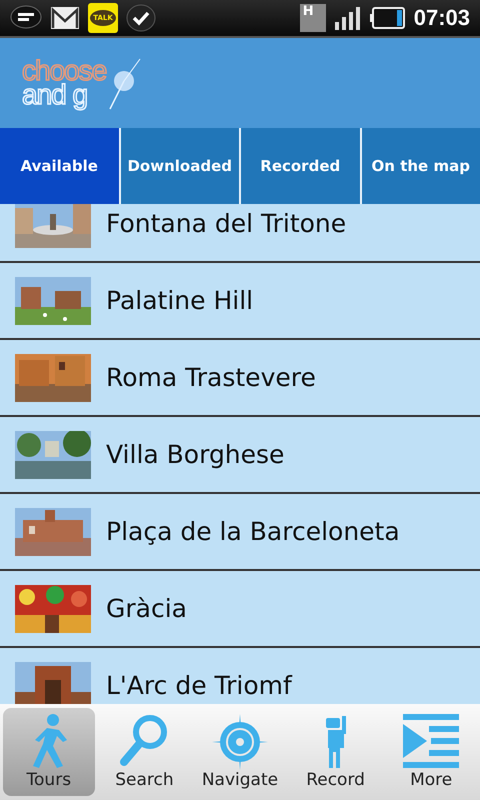  What do you see at coordinates (336, 752) in the screenshot?
I see `nav-button: Record` at bounding box center [336, 752].